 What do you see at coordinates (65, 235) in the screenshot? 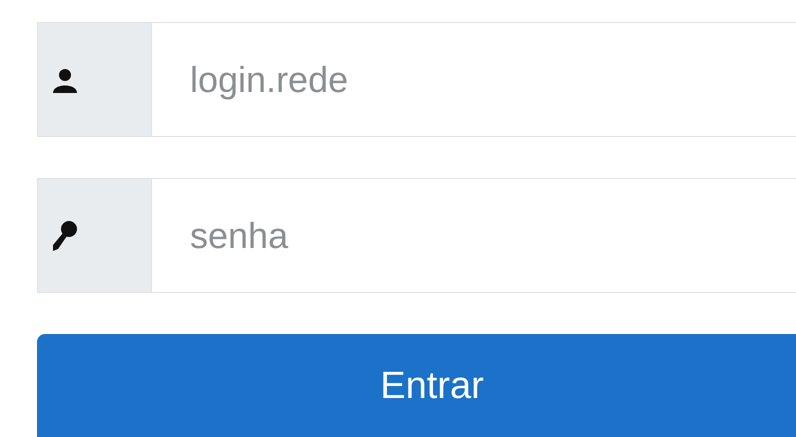
I see `key-icon` at bounding box center [65, 235].